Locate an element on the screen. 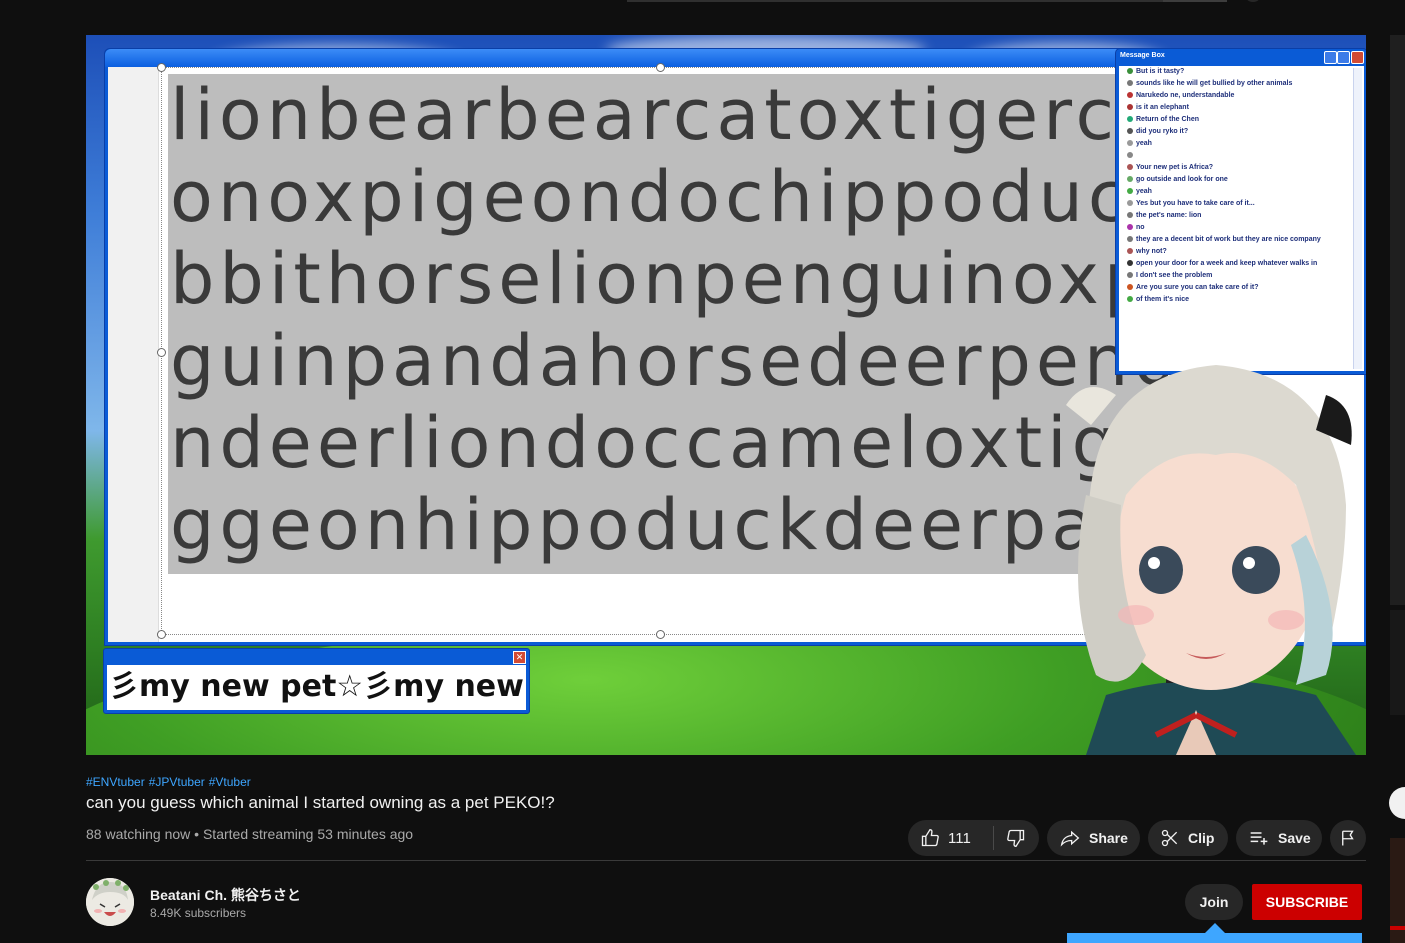 This screenshot has width=1405, height=943. report-button is located at coordinates (1348, 838).